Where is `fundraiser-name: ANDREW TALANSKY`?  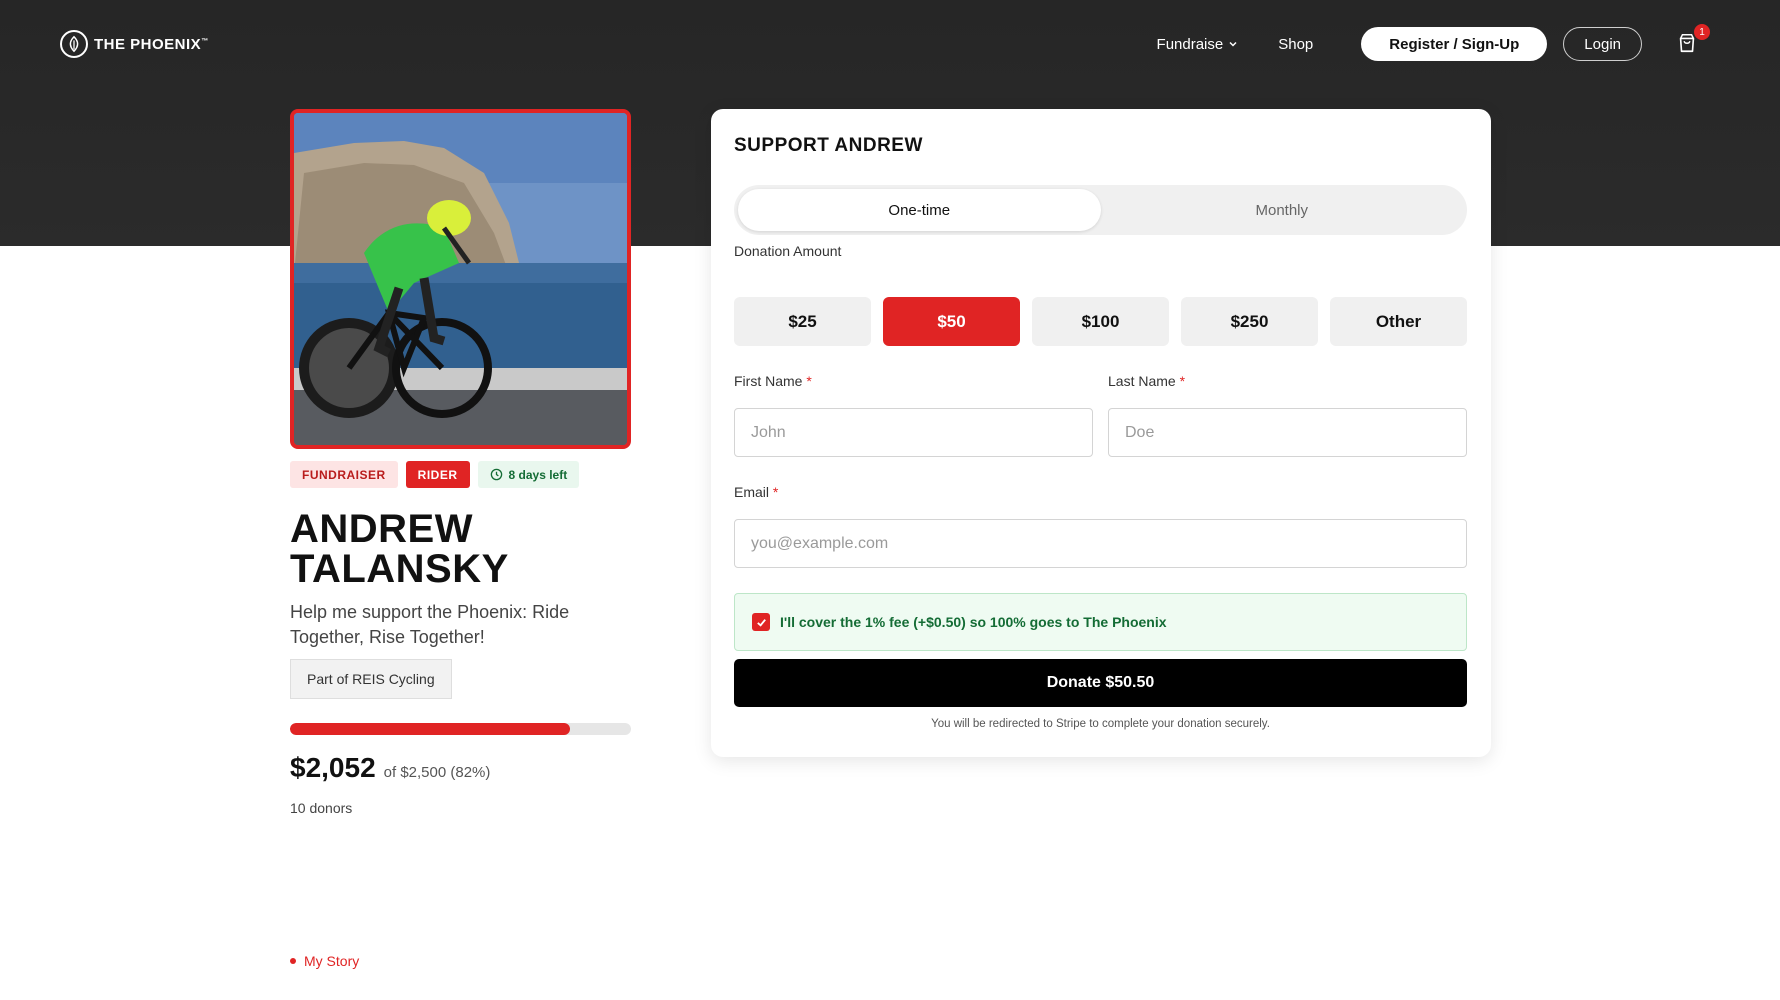
fundraiser-name: ANDREW TALANSKY is located at coordinates (460, 549).